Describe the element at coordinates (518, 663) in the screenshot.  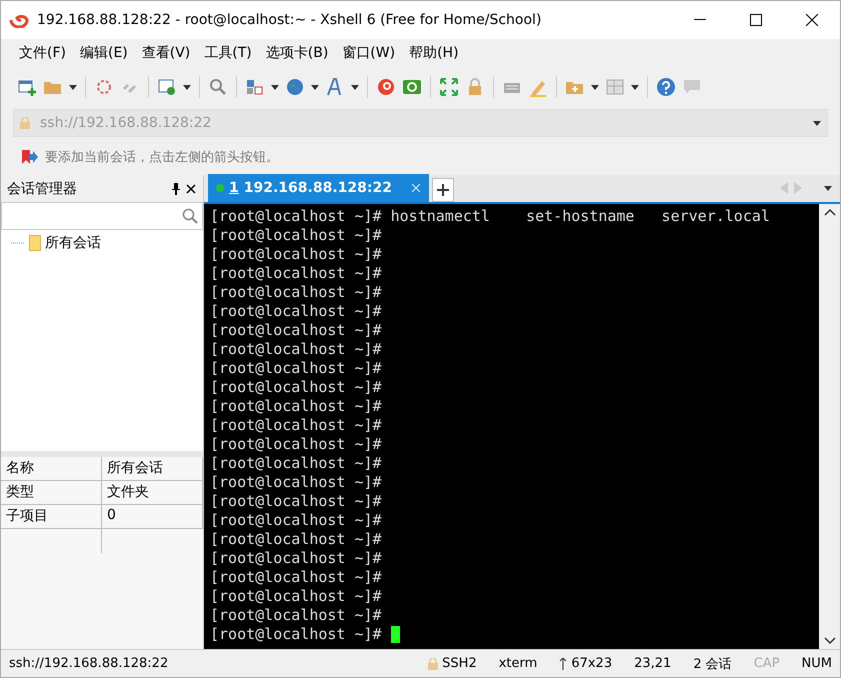
I see `terminal-type-text: xterm` at that location.